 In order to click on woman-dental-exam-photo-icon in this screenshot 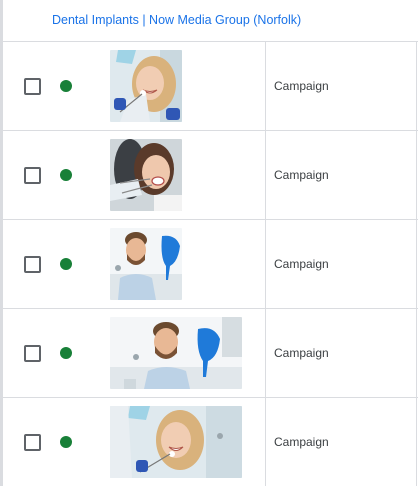, I will do `click(146, 175)`.